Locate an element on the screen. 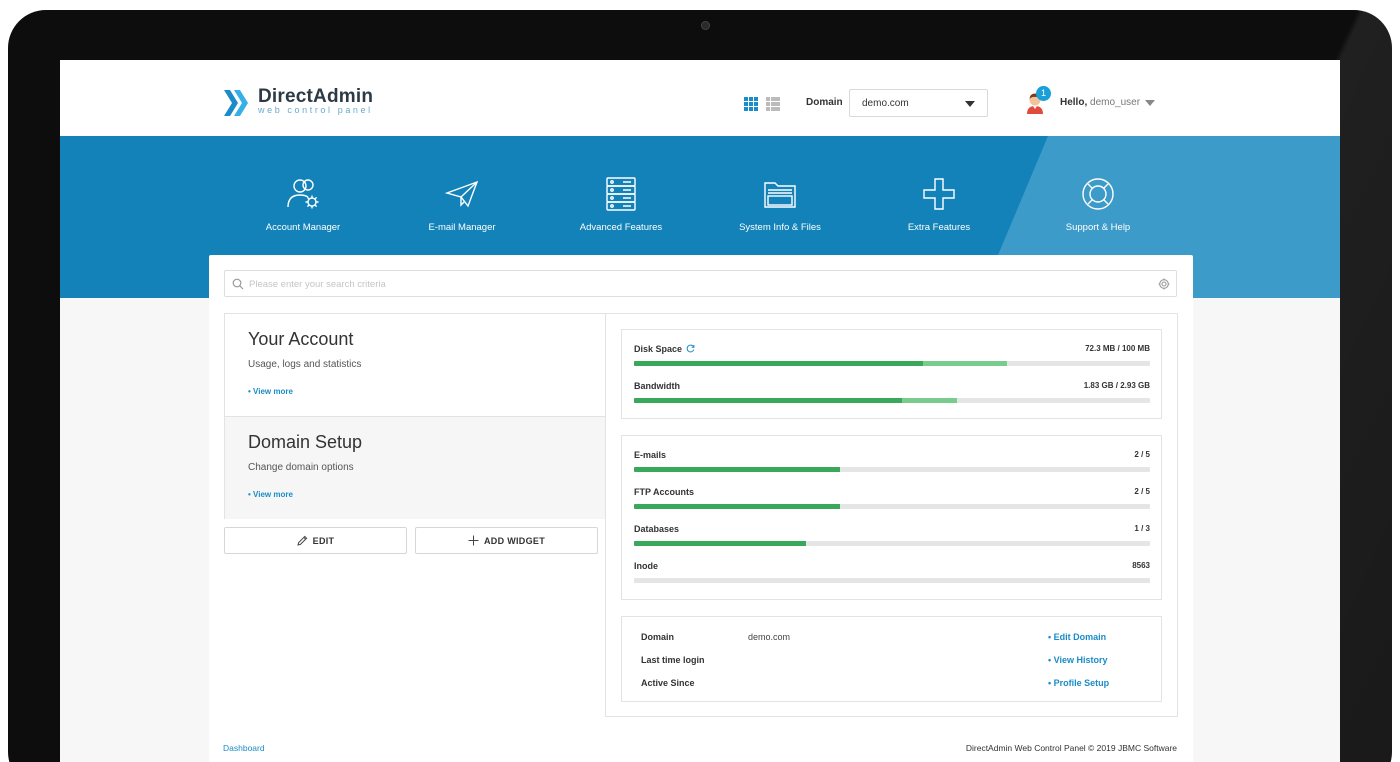  search-icon is located at coordinates (238, 284).